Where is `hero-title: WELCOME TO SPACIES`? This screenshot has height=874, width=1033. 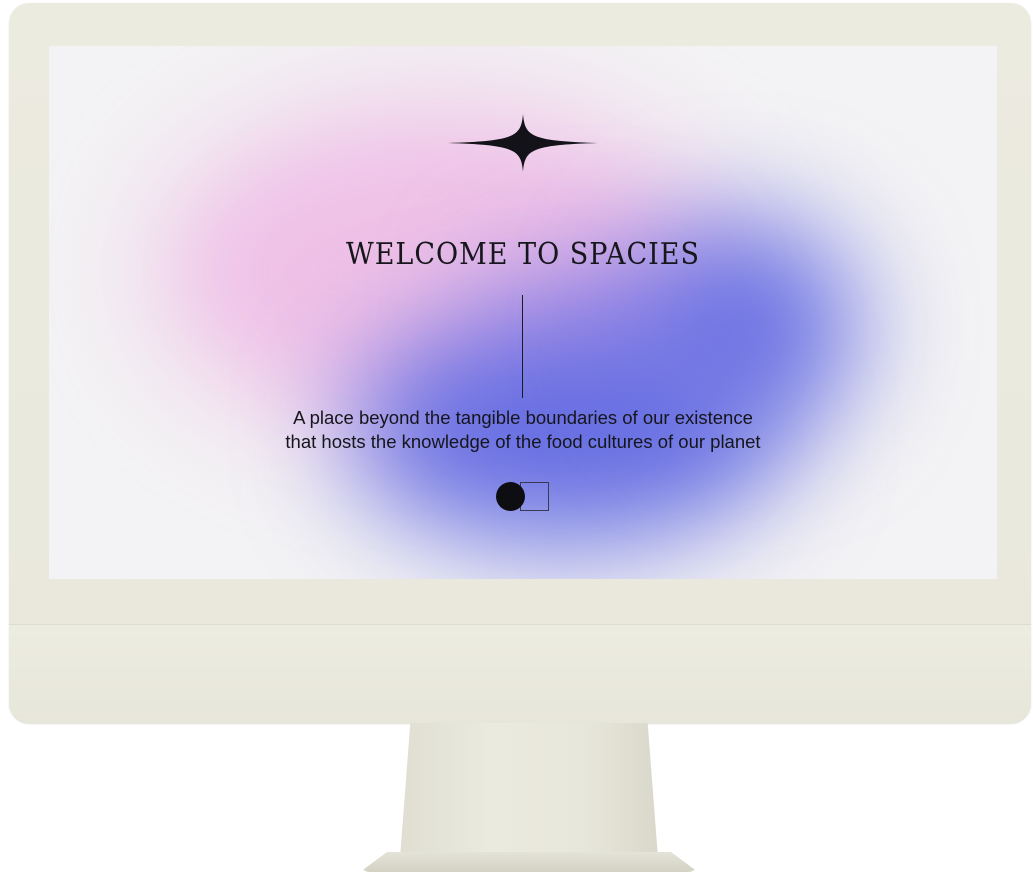
hero-title: WELCOME TO SPACIES is located at coordinates (523, 254).